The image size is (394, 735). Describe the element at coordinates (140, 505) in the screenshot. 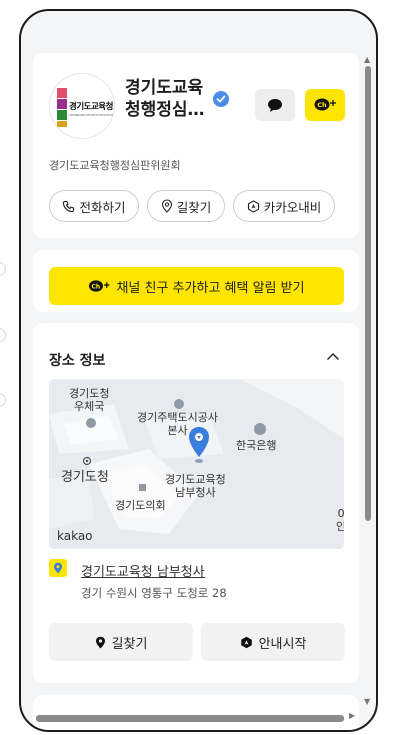

I see `map-label-council: 경기도의회` at that location.